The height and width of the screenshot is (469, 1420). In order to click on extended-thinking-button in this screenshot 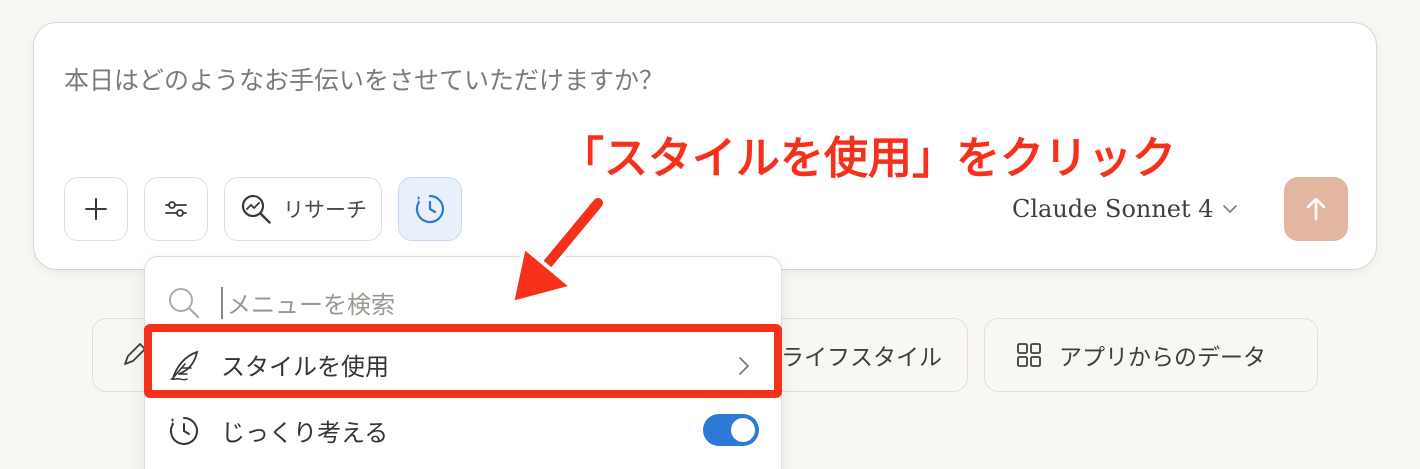, I will do `click(430, 209)`.